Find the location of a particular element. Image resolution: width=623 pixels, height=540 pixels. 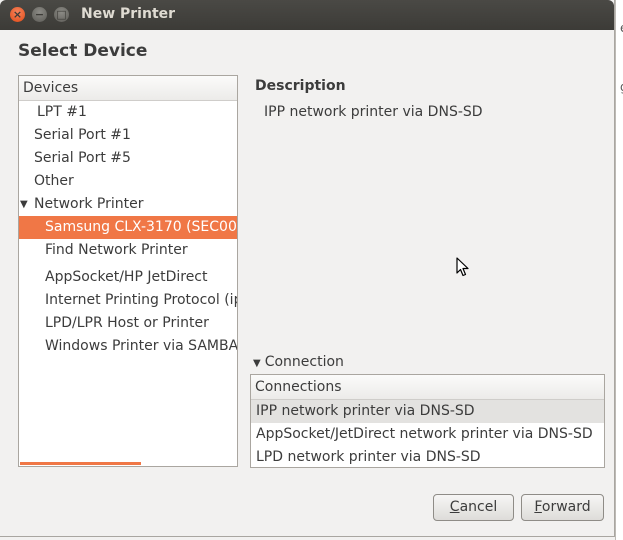

page-title: Select Device is located at coordinates (83, 51).